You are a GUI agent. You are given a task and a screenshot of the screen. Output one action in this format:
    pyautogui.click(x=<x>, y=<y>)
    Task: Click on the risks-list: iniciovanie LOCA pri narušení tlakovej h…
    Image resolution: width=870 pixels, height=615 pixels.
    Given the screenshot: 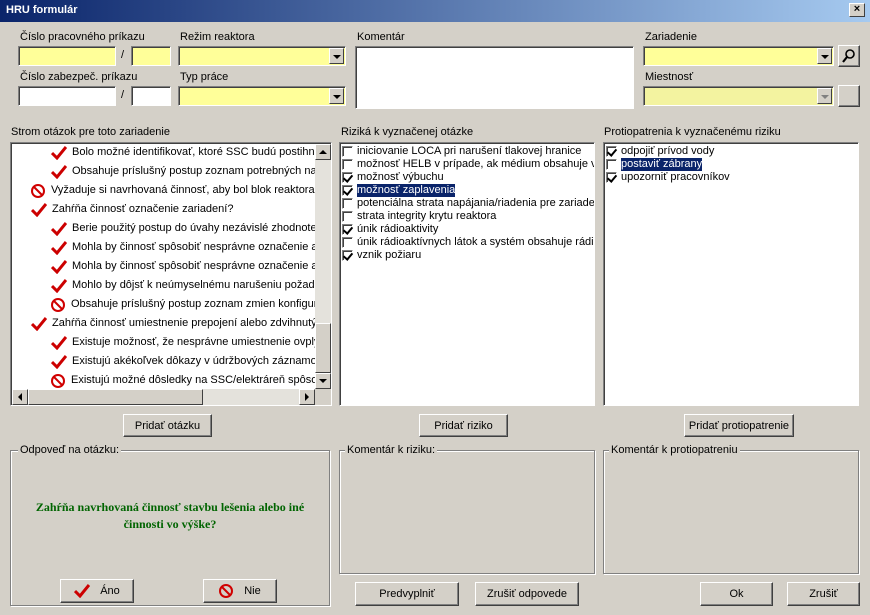 What is the action you would take?
    pyautogui.click(x=467, y=274)
    